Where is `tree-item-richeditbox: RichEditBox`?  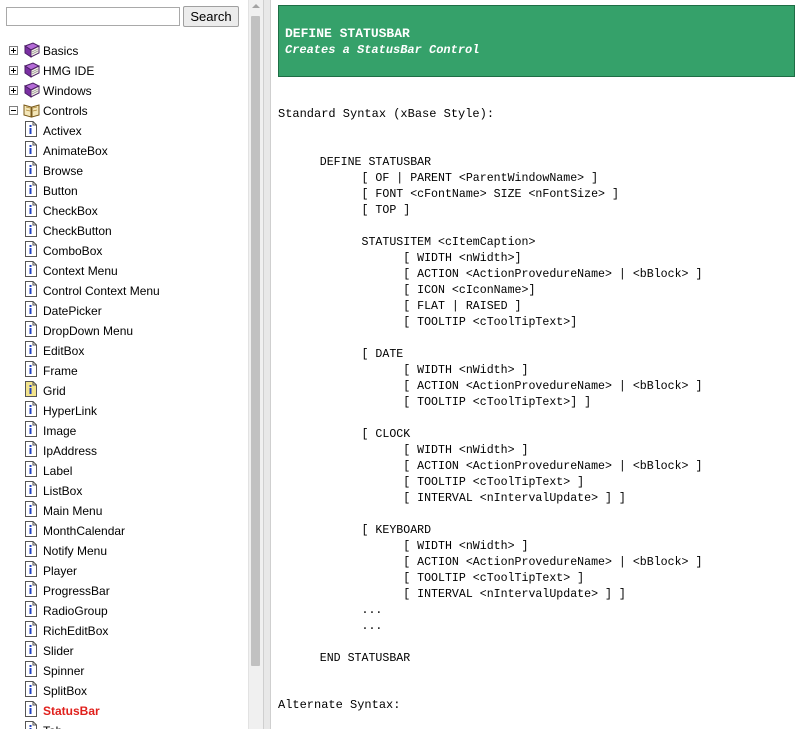
tree-item-richeditbox: RichEditBox is located at coordinates (124, 631).